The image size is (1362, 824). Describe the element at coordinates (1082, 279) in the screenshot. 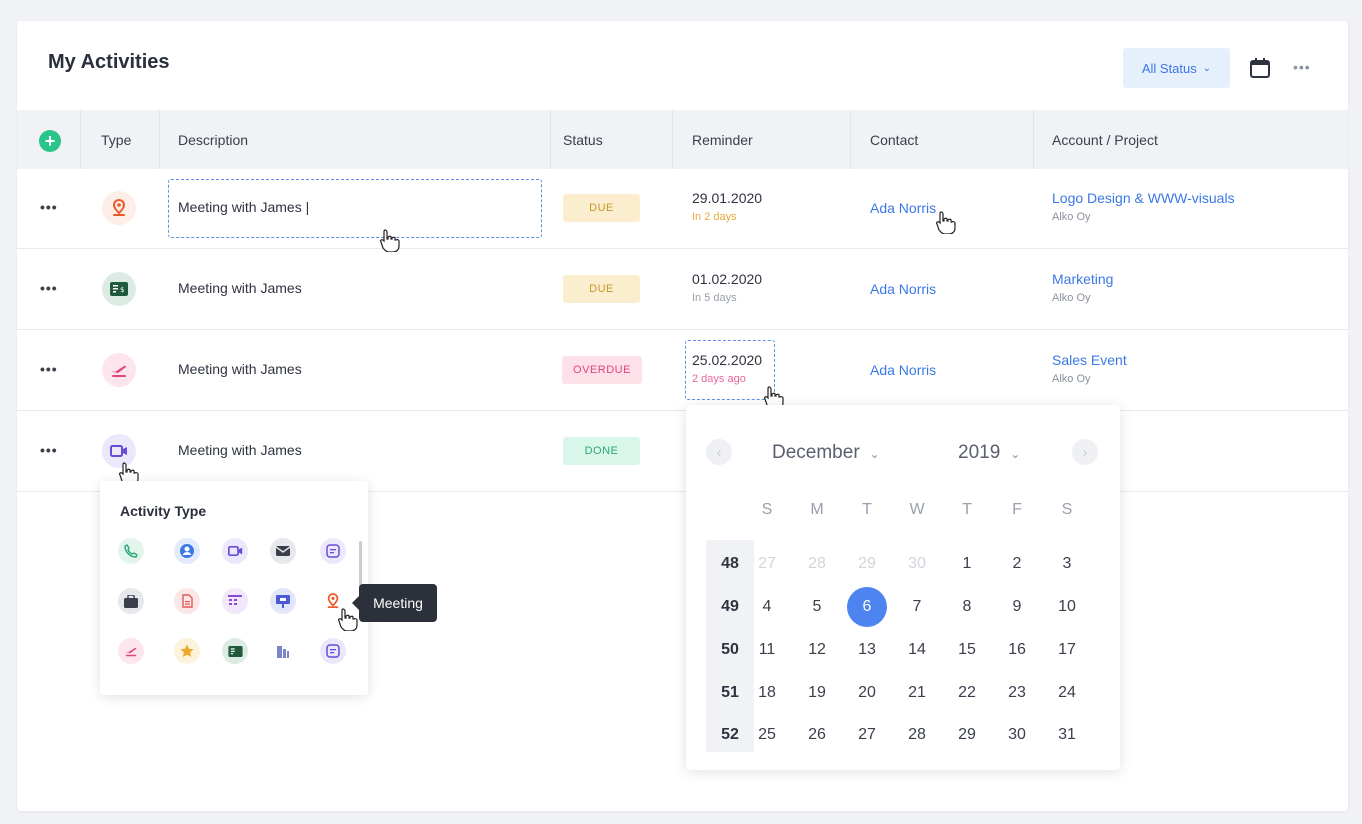

I see `project-link: Marketing` at that location.